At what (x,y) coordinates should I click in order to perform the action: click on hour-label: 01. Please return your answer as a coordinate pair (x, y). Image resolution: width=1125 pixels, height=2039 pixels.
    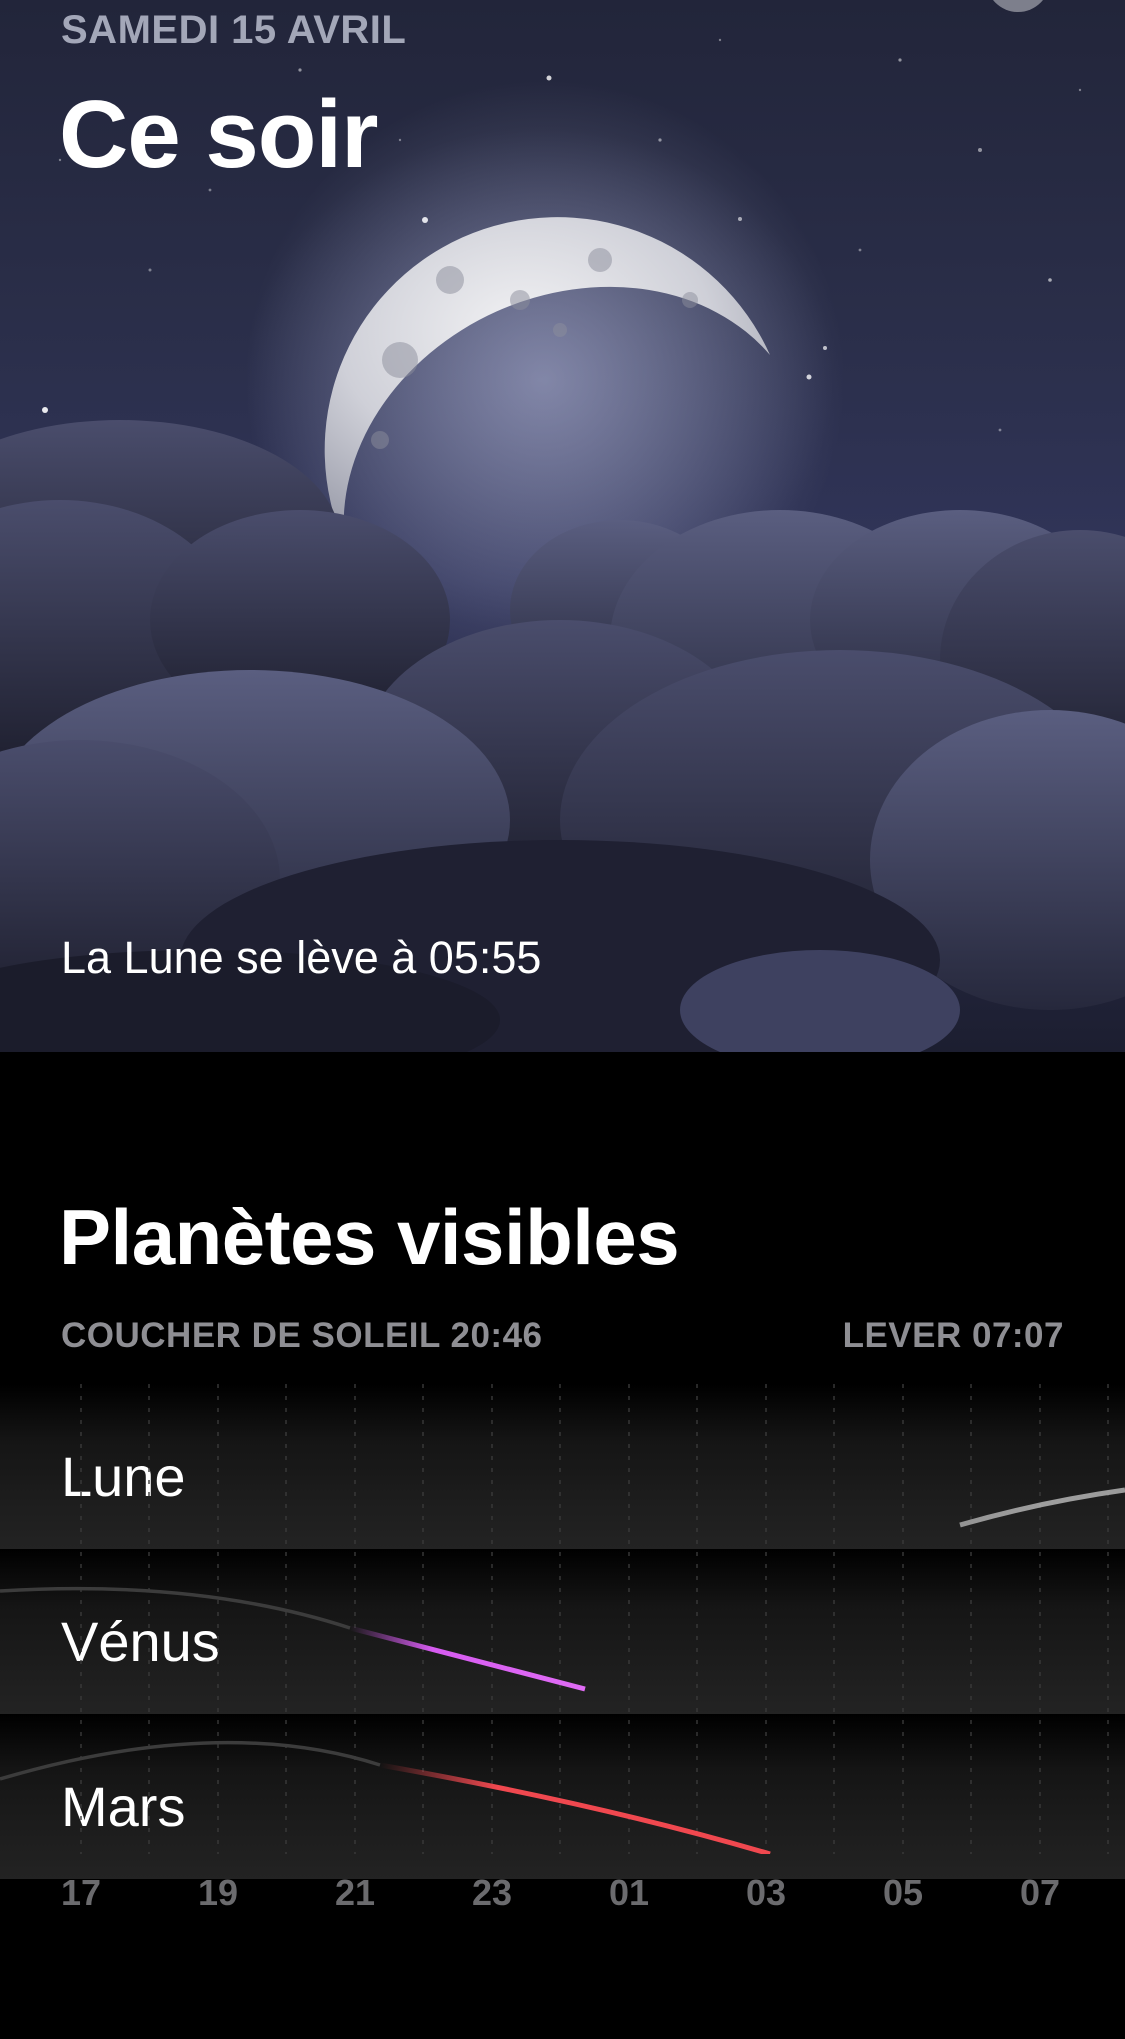
    Looking at the image, I should click on (629, 1892).